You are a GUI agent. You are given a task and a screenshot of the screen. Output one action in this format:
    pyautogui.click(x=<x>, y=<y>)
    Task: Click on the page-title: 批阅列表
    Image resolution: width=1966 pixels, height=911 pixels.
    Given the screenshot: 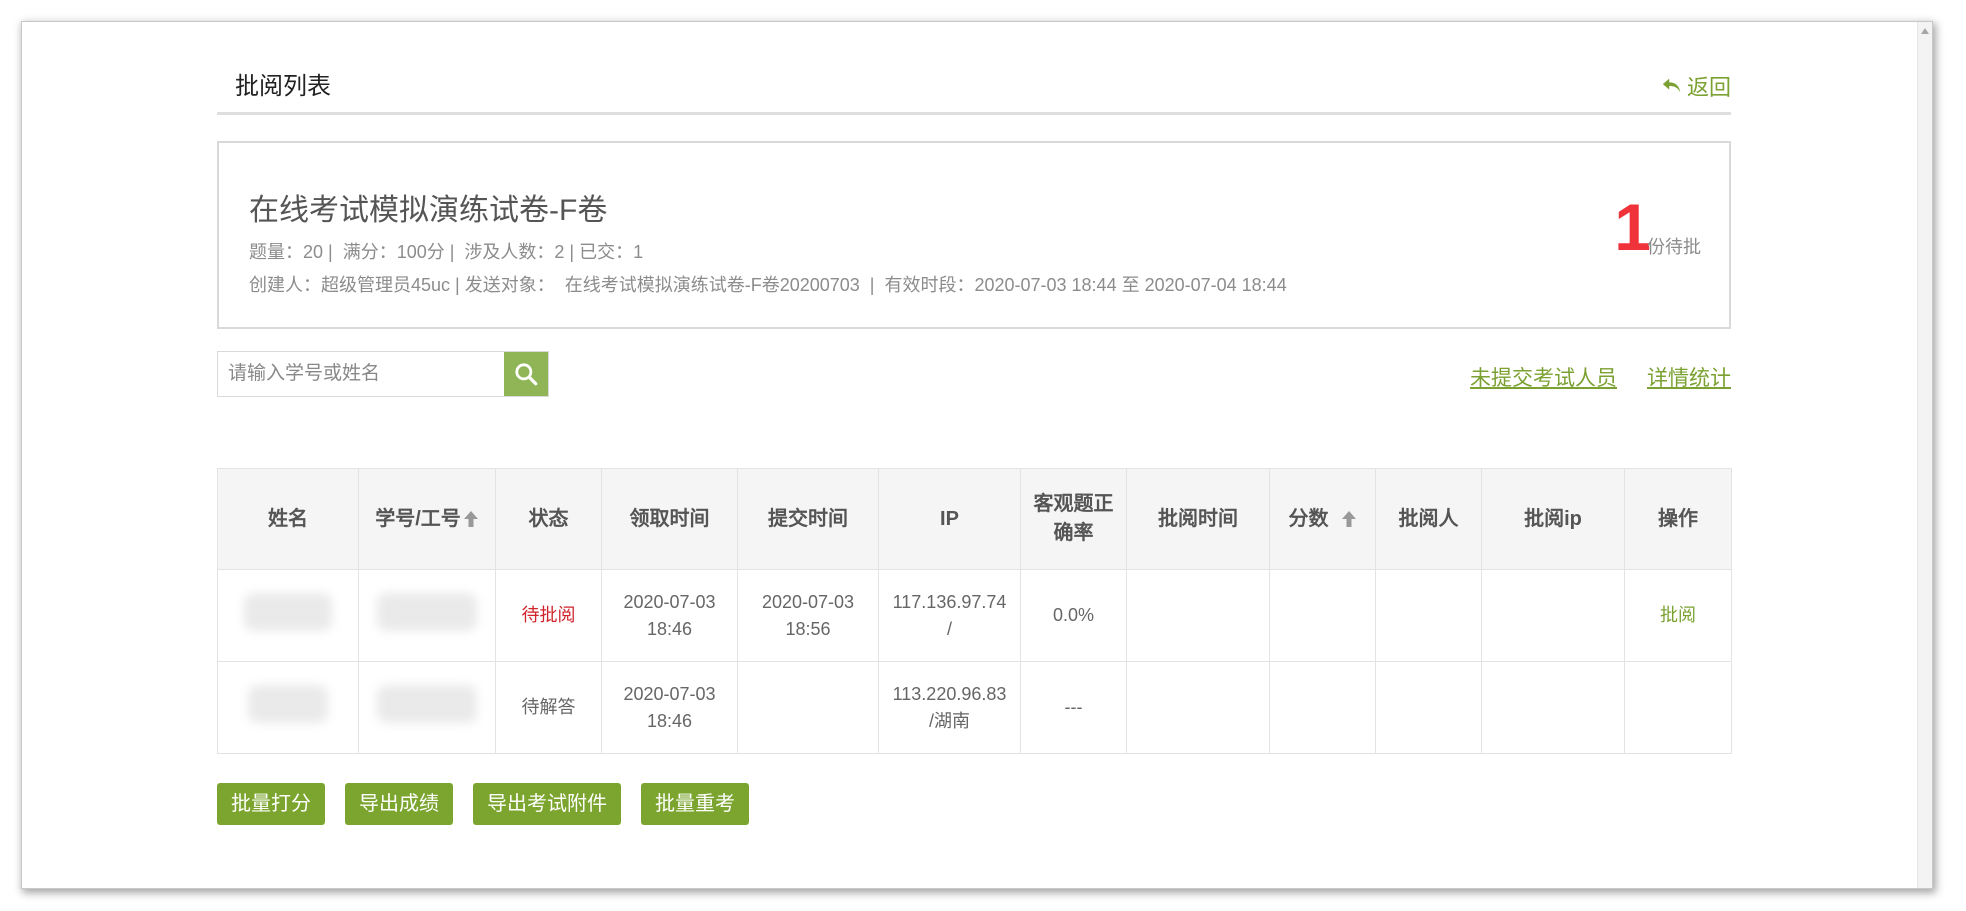 What is the action you would take?
    pyautogui.click(x=283, y=86)
    